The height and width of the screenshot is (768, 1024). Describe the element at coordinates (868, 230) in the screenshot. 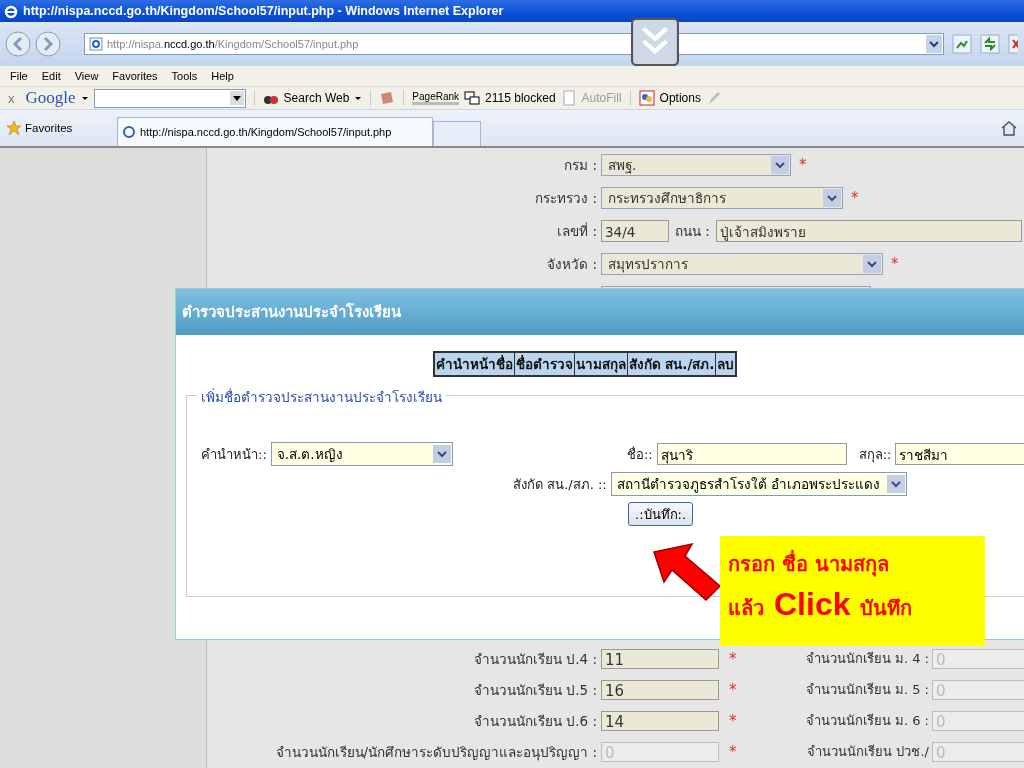

I see `input-field: ปู่เจ้าสมิงพราย` at that location.